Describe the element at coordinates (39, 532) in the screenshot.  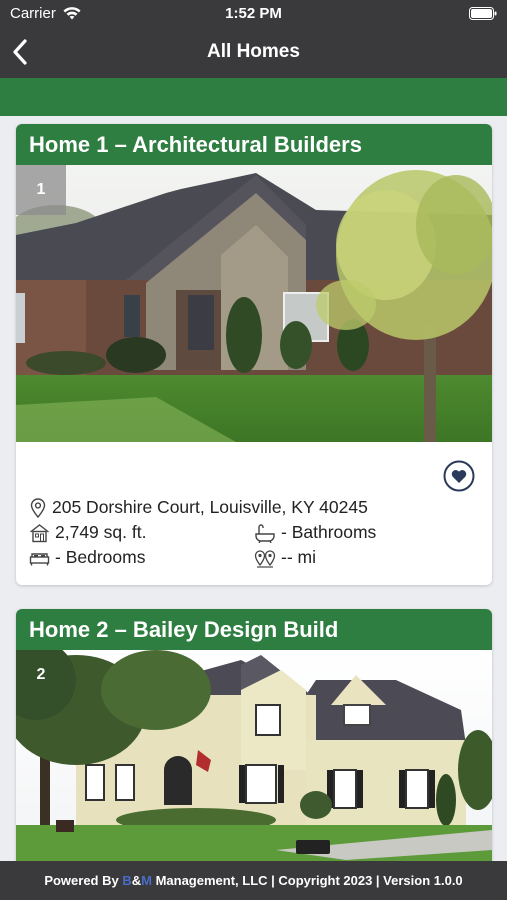
I see `house-icon` at that location.